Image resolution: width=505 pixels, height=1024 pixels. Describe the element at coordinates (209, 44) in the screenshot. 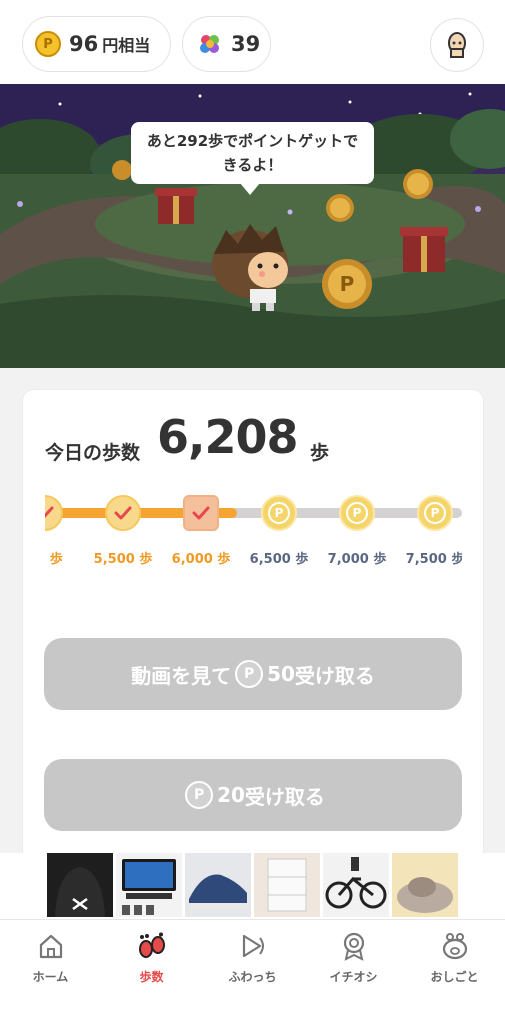

I see `gem-cluster-icon` at that location.